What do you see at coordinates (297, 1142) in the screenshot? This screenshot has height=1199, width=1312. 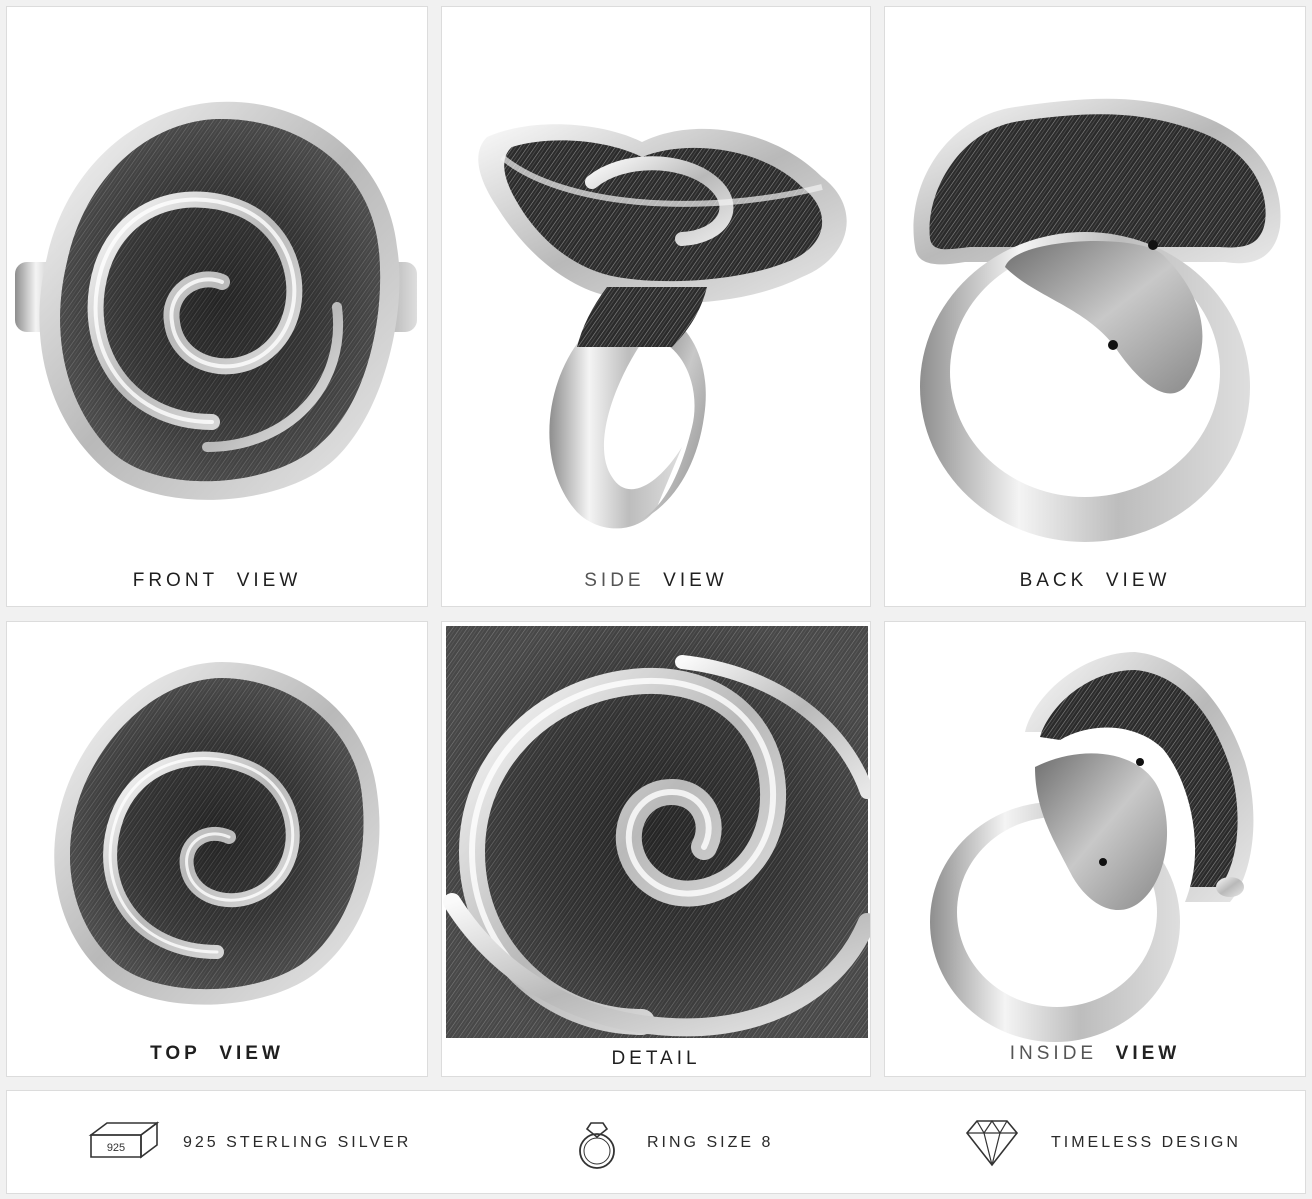 I see `feature-label: 925 STERLING SILVER` at bounding box center [297, 1142].